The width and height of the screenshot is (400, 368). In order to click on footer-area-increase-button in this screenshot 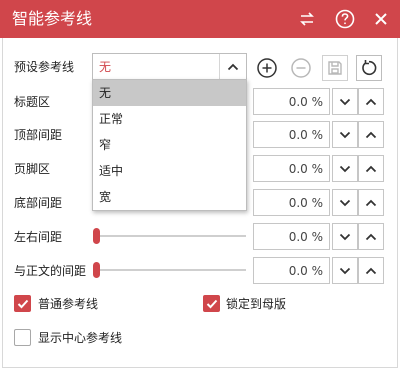, I will do `click(371, 168)`.